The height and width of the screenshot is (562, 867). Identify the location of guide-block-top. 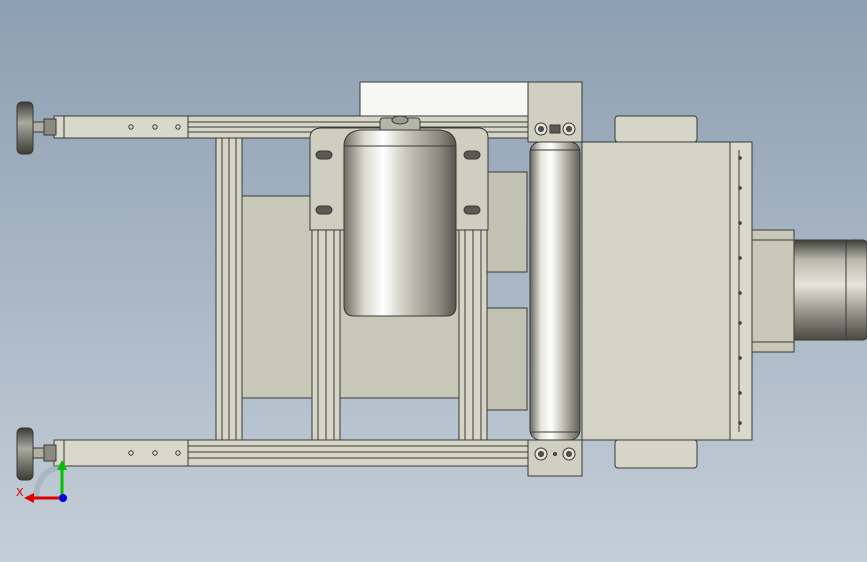
(656, 129).